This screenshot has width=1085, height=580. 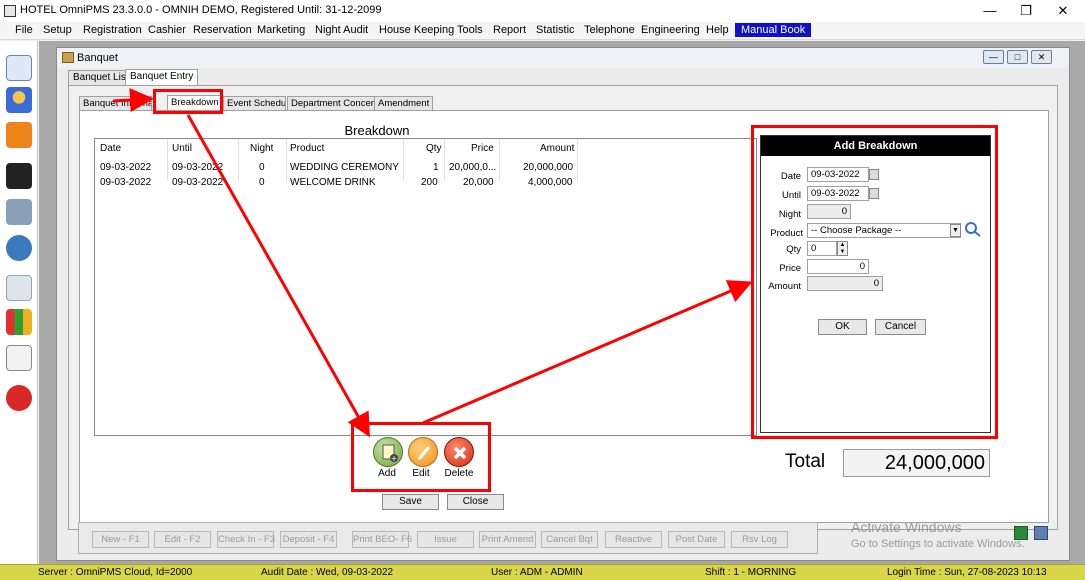 What do you see at coordinates (10, 11) in the screenshot?
I see `app-icon` at bounding box center [10, 11].